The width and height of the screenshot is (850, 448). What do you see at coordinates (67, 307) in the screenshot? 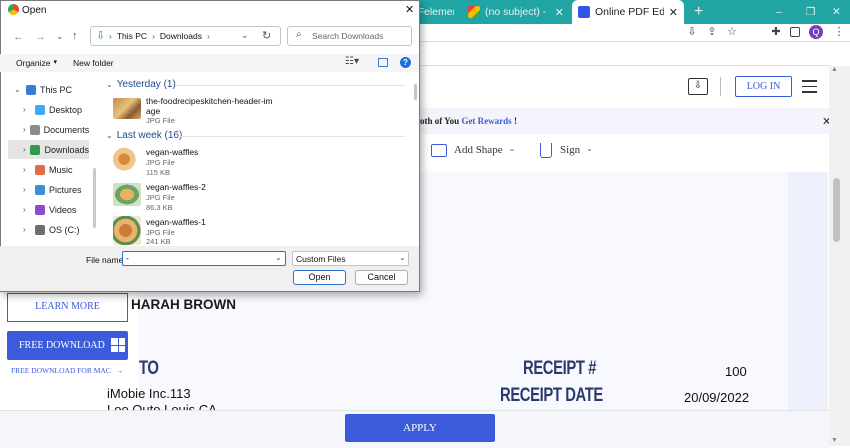
I see `learn-more-button: LEARN MORE` at bounding box center [67, 307].